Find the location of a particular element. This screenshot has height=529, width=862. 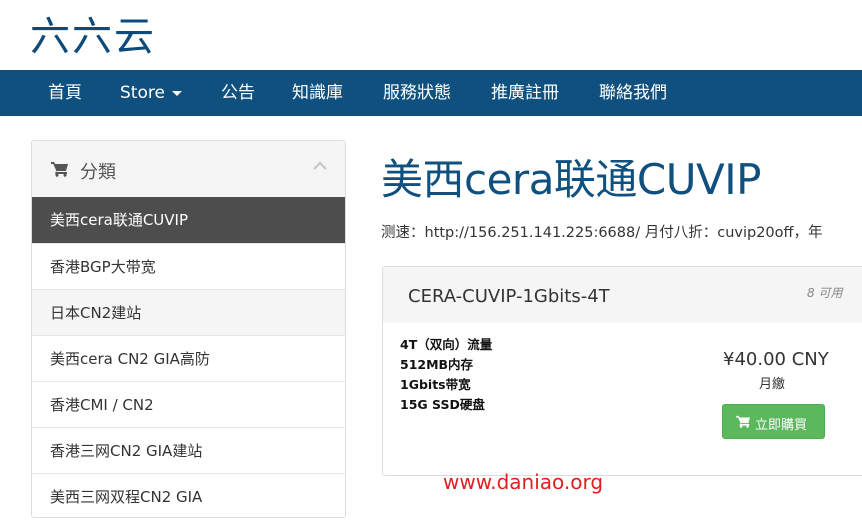

feature-traffic: 4T（双向）流量 is located at coordinates (446, 344).